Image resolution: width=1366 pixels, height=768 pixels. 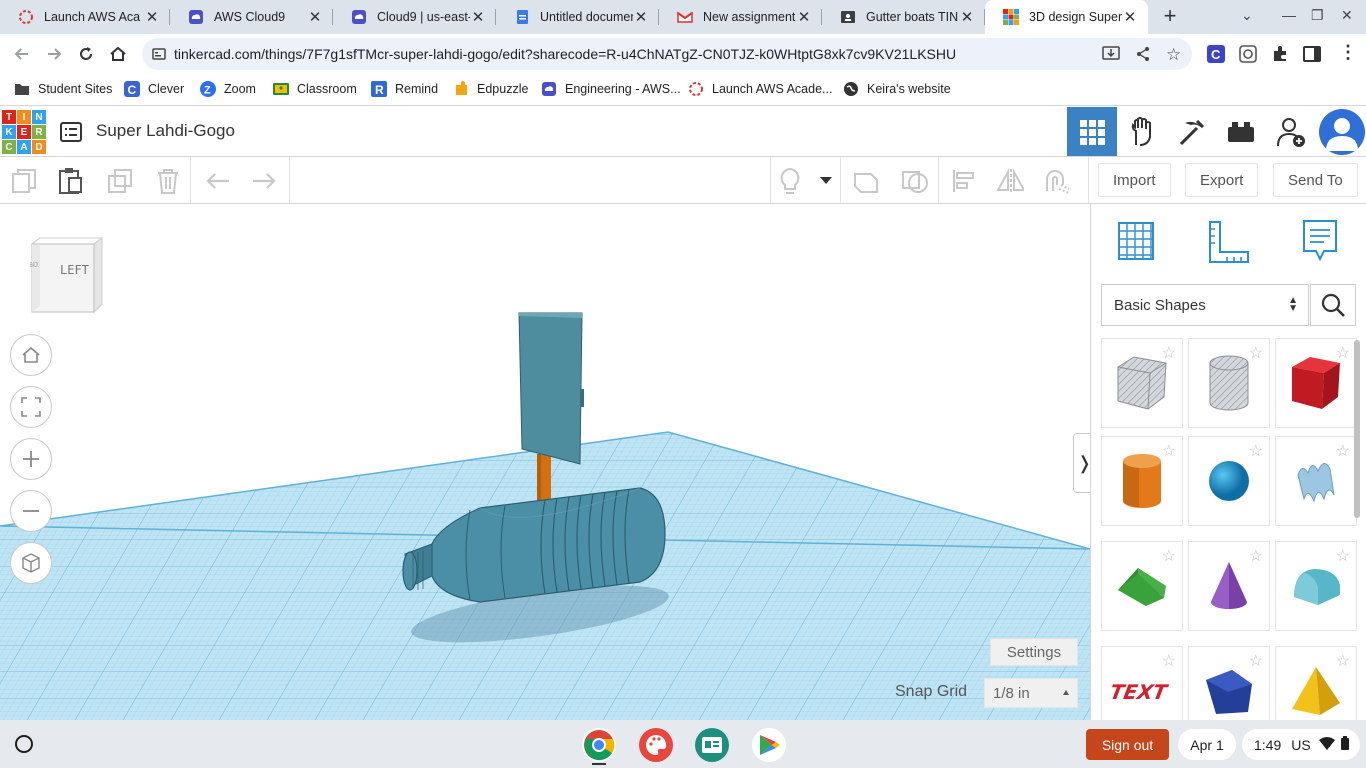 What do you see at coordinates (1066, 17) in the screenshot?
I see `tab-3d-design: 3D design Super L ✕` at bounding box center [1066, 17].